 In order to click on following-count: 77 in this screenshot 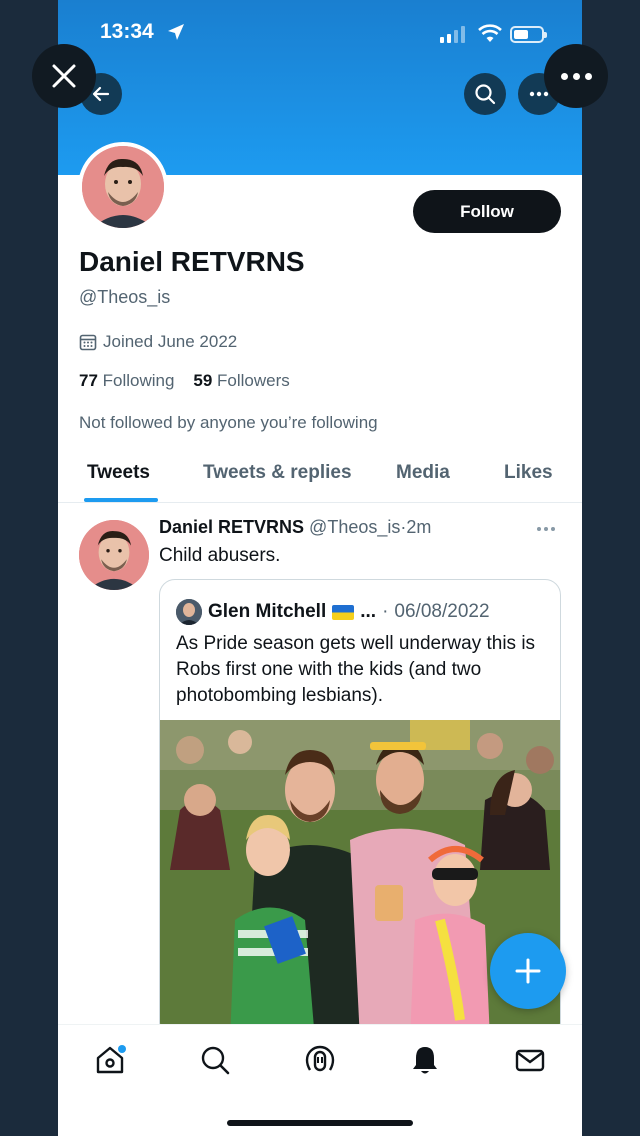, I will do `click(88, 380)`.